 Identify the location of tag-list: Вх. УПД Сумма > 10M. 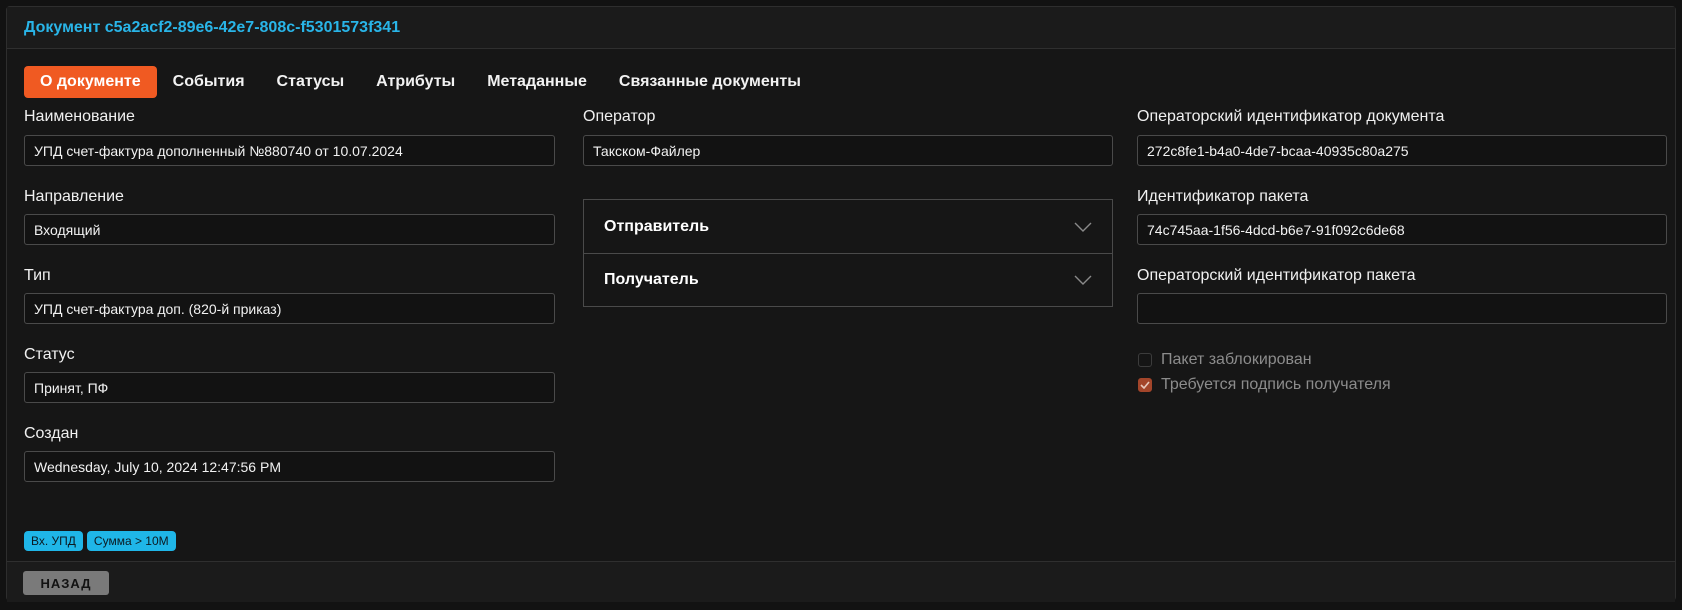
(100, 541).